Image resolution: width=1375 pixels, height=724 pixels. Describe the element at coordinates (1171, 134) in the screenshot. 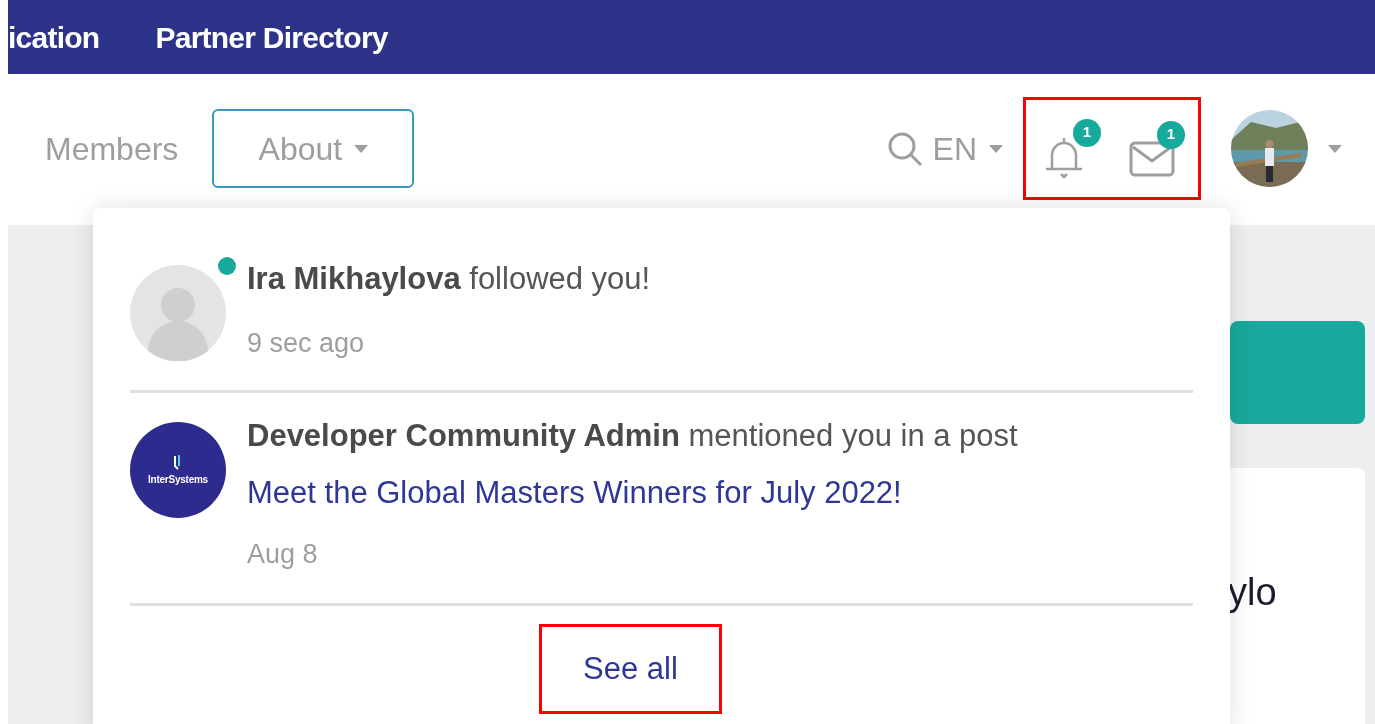

I see `message-count: 1` at that location.